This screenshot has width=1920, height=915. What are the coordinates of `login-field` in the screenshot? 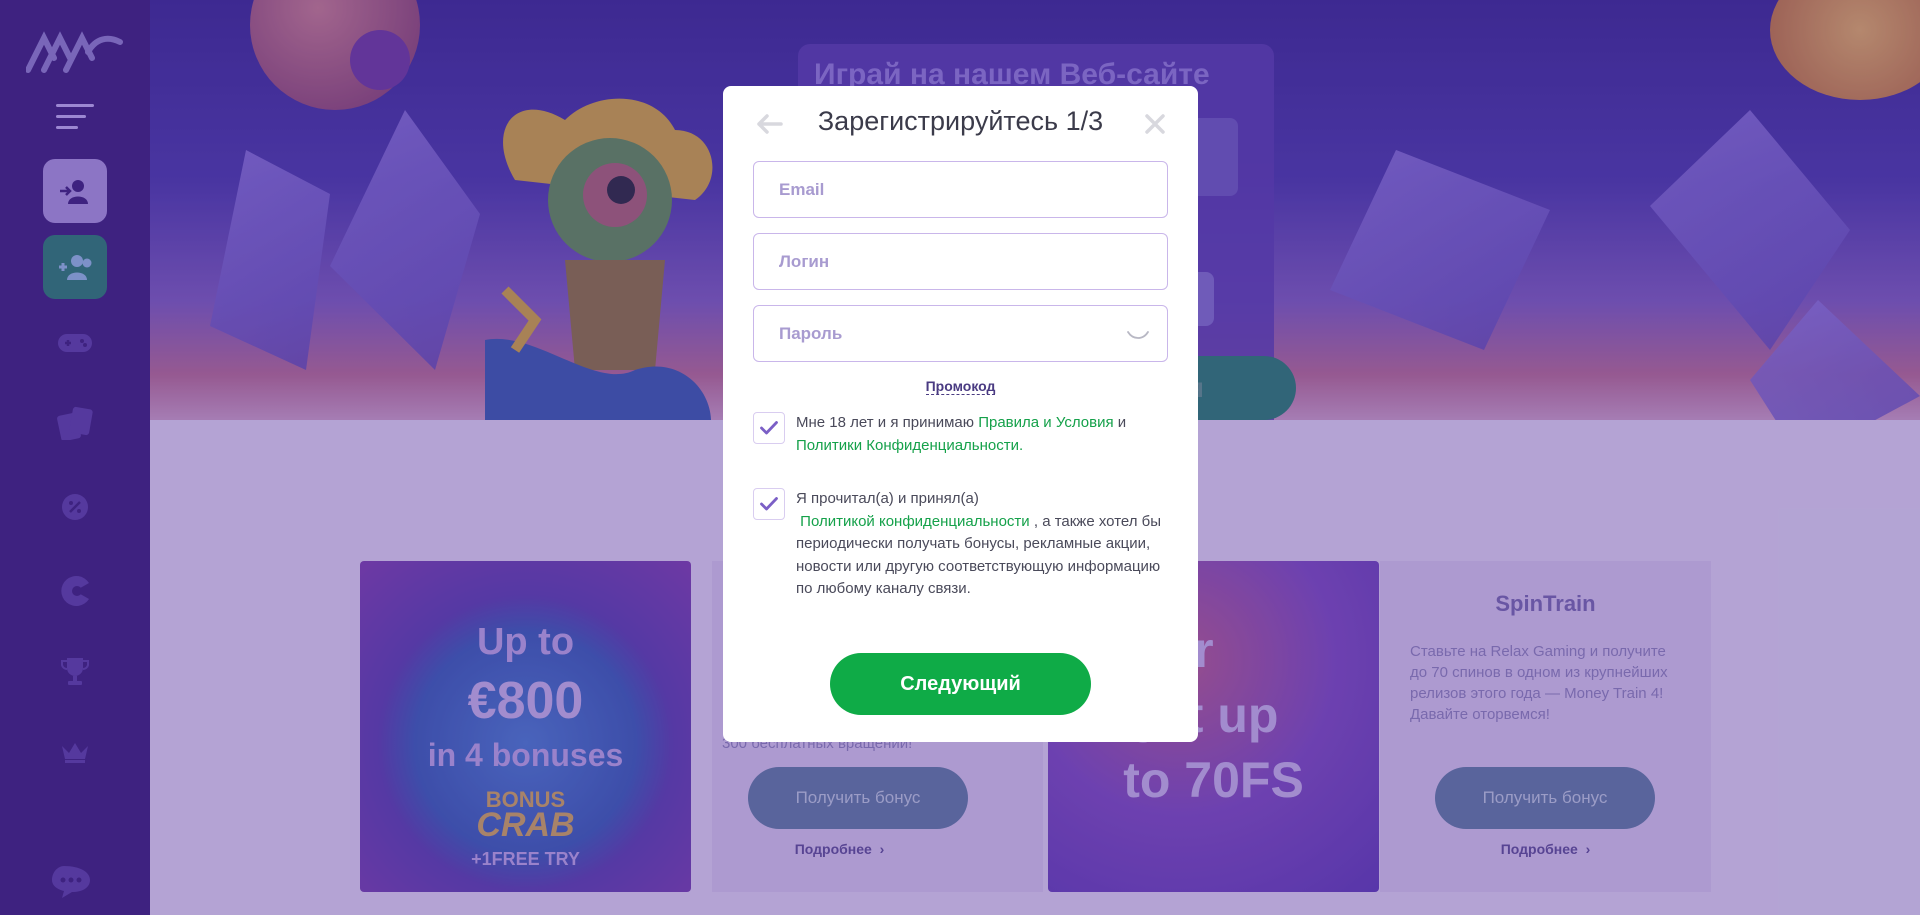 It's located at (960, 261).